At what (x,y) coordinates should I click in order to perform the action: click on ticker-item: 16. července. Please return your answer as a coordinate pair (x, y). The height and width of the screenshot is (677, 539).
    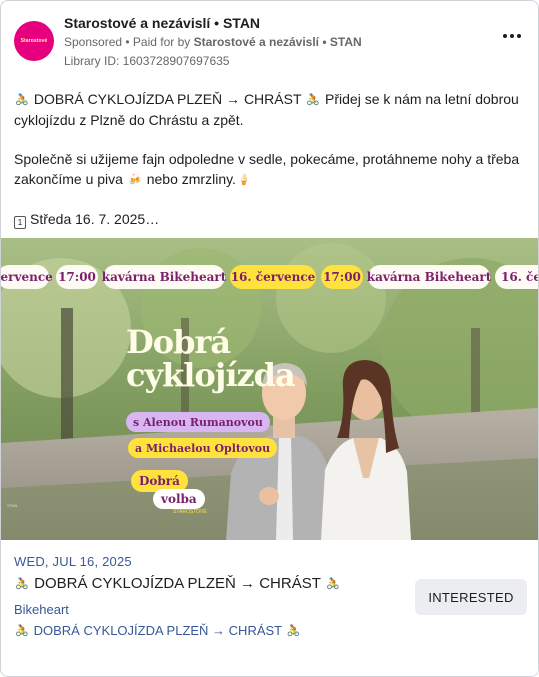
    Looking at the image, I should click on (273, 277).